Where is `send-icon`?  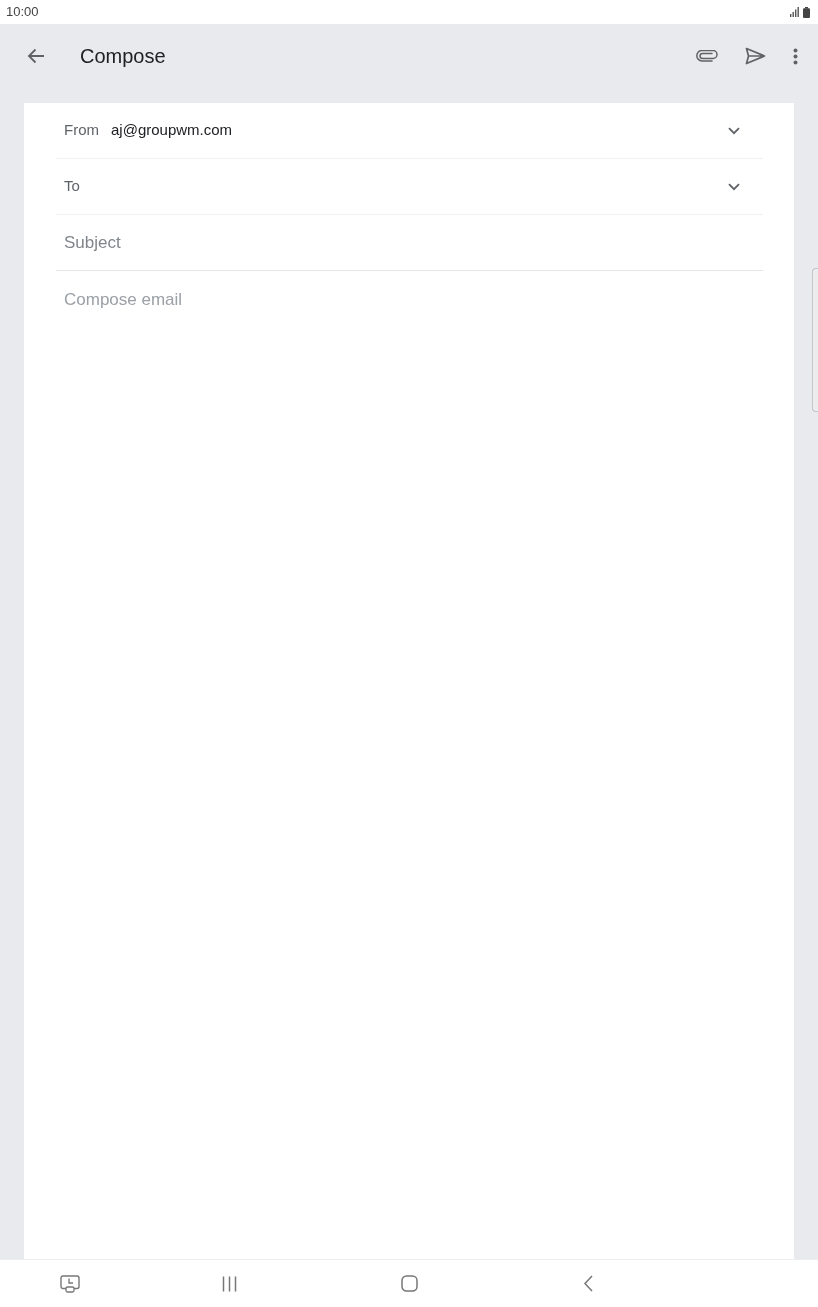
send-icon is located at coordinates (755, 56).